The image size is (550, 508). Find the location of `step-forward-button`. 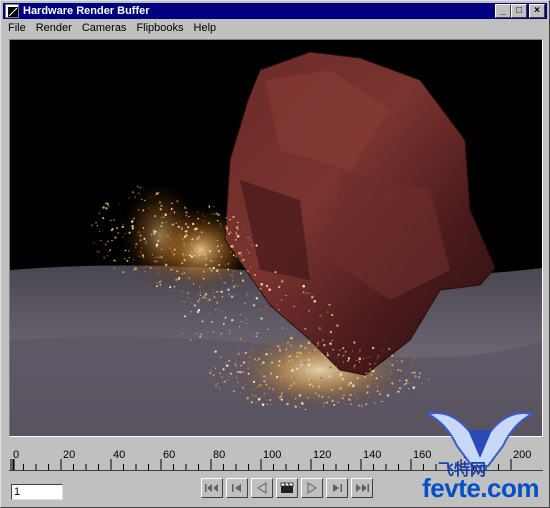

step-forward-button is located at coordinates (337, 488).